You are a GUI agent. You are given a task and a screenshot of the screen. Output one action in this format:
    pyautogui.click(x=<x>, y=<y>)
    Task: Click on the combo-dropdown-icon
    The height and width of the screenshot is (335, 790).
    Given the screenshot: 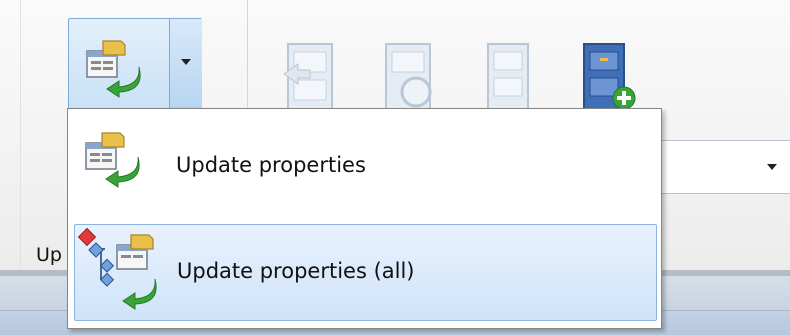 What is the action you would take?
    pyautogui.click(x=772, y=167)
    